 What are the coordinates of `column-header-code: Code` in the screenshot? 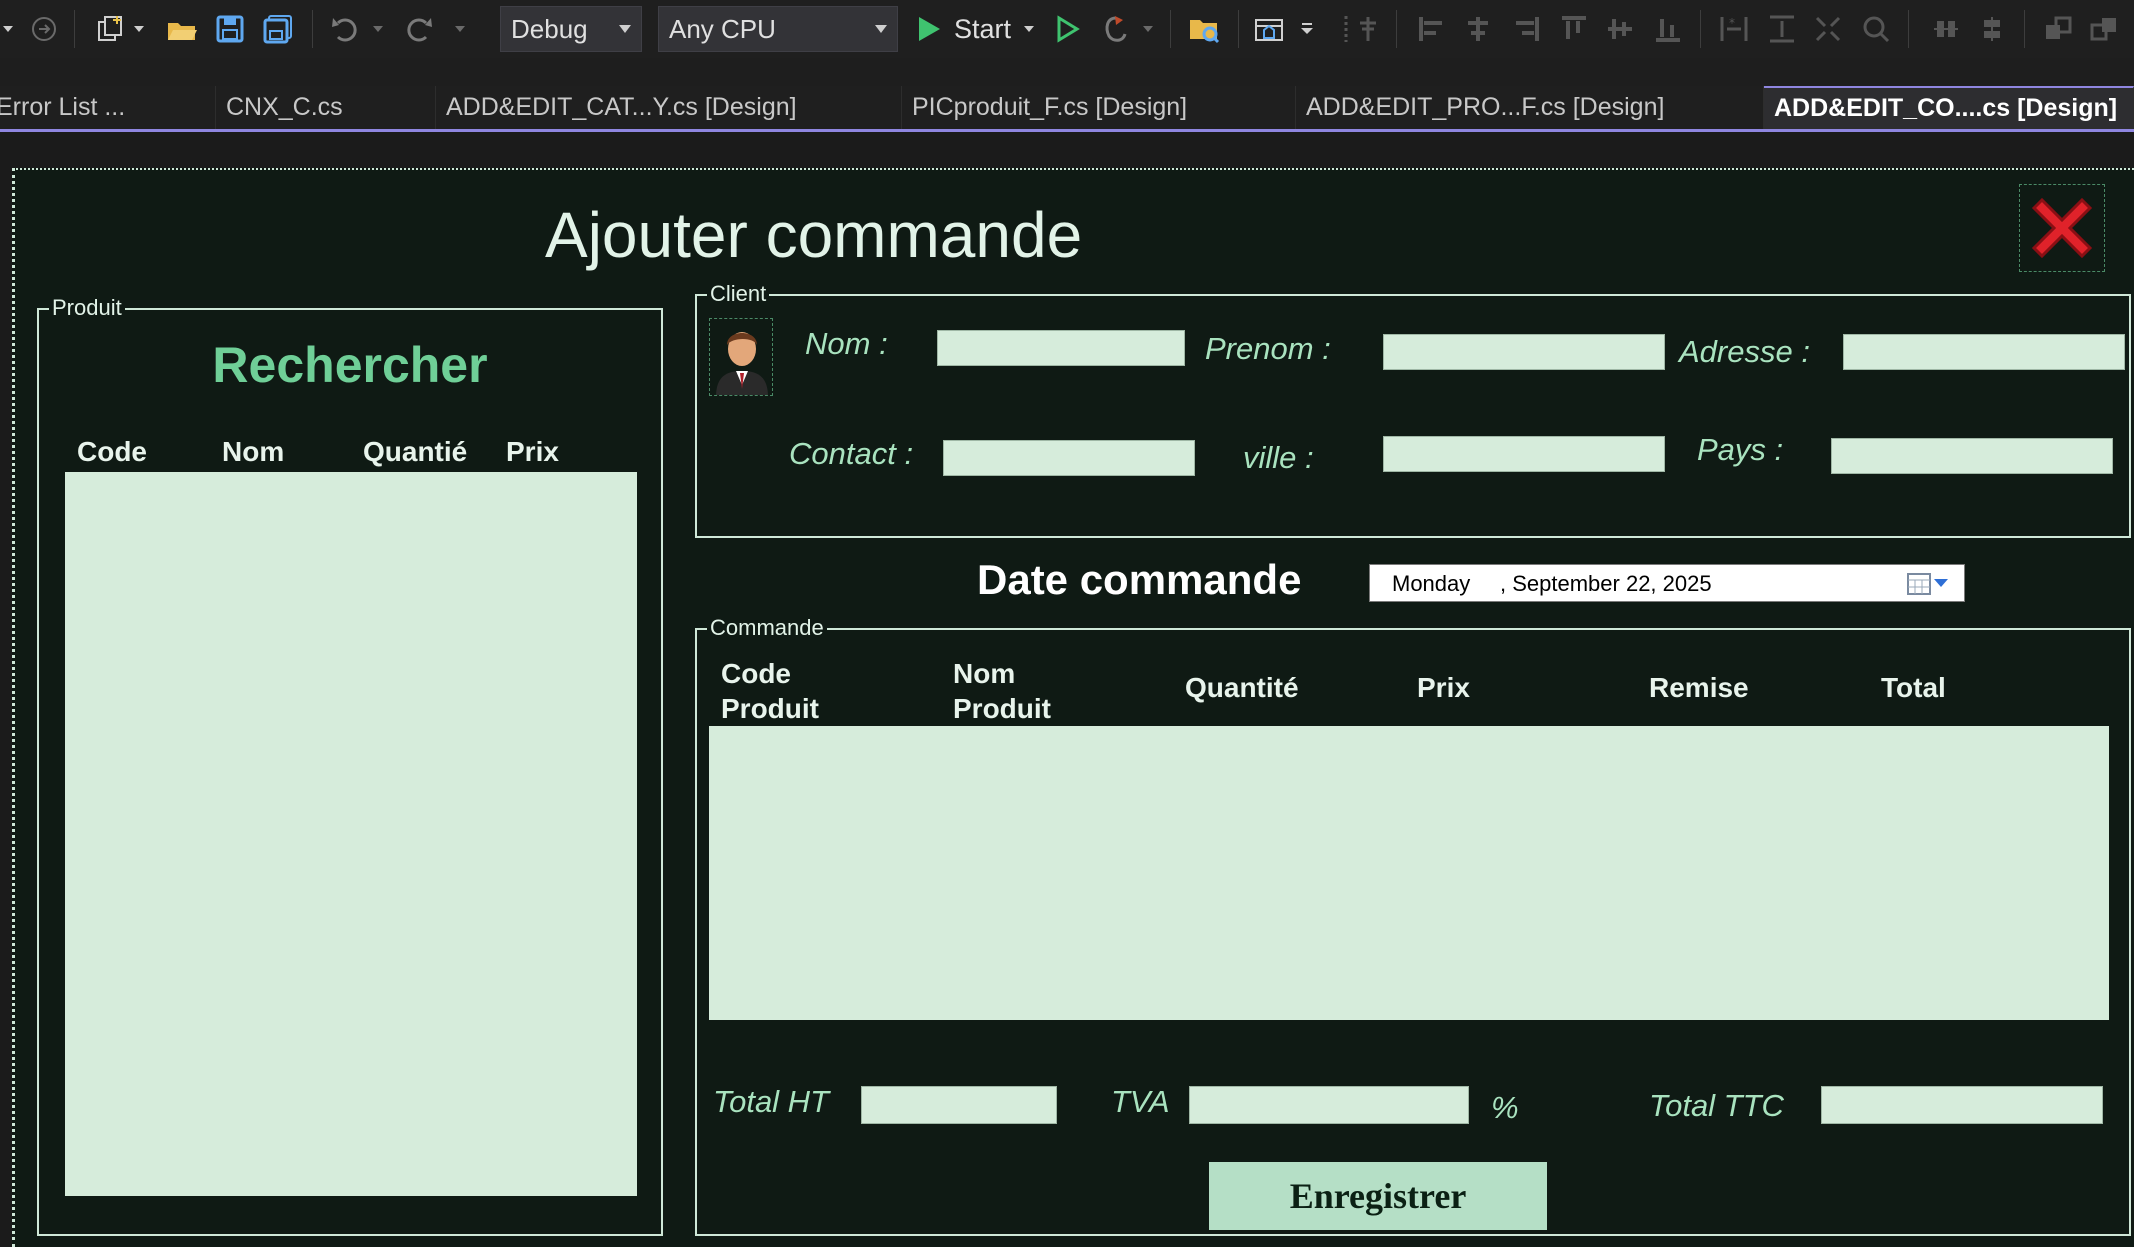 It's located at (112, 452).